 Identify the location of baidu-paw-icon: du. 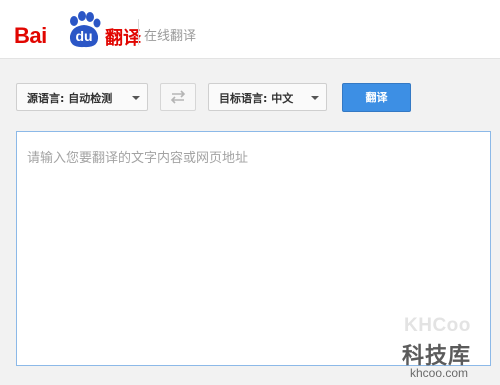
(84, 30).